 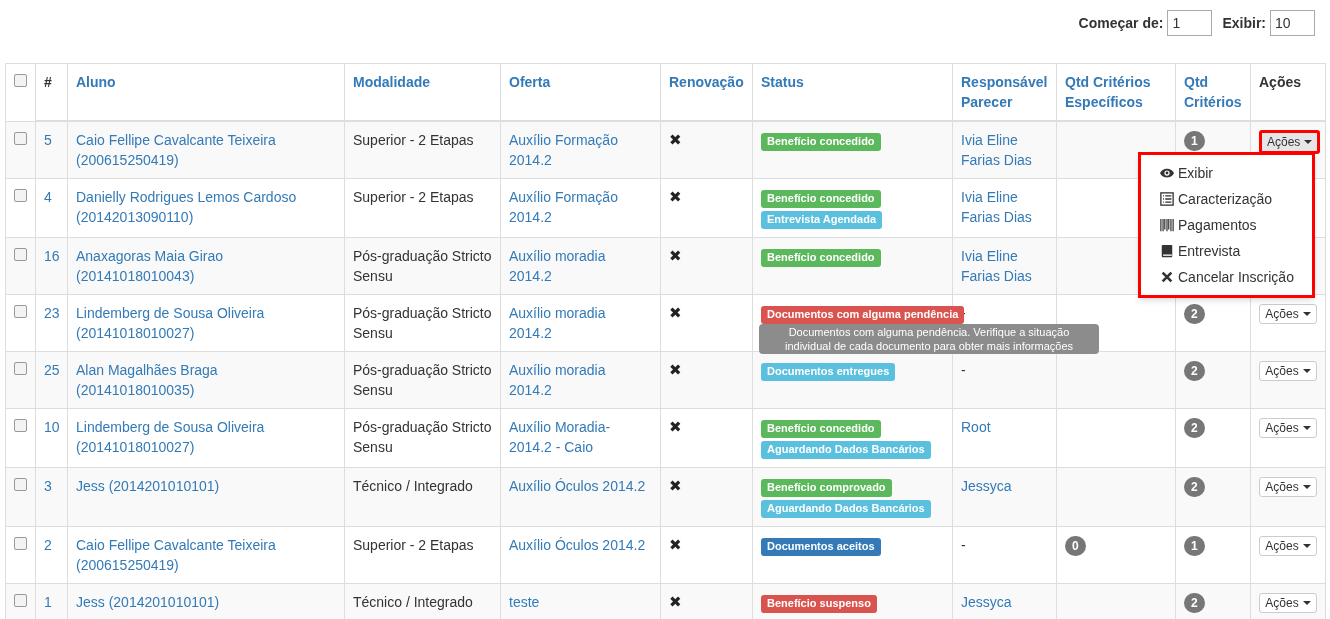 I want to click on menu-item: Exibir, so click(x=1226, y=173).